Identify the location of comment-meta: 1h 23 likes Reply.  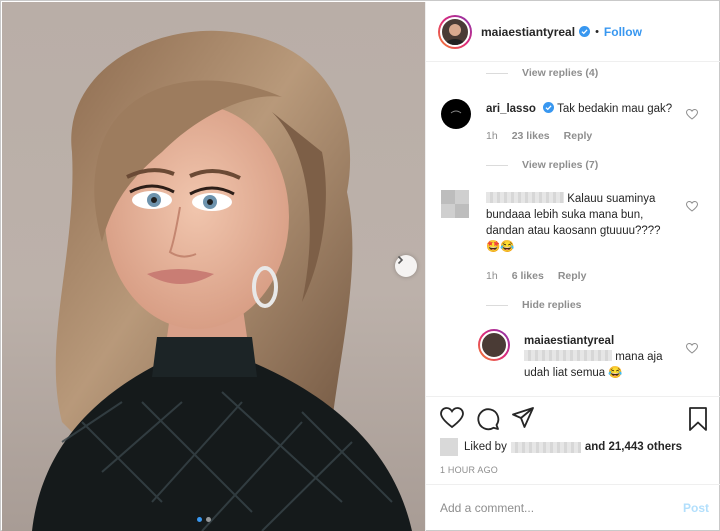
(539, 136).